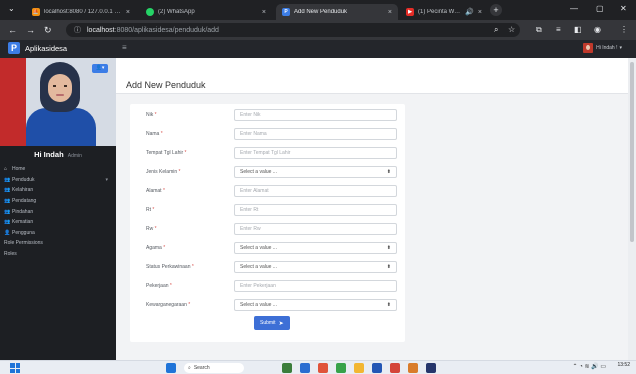  Describe the element at coordinates (58, 169) in the screenshot. I see `sidebar-item-home: ⌂ Home` at that location.